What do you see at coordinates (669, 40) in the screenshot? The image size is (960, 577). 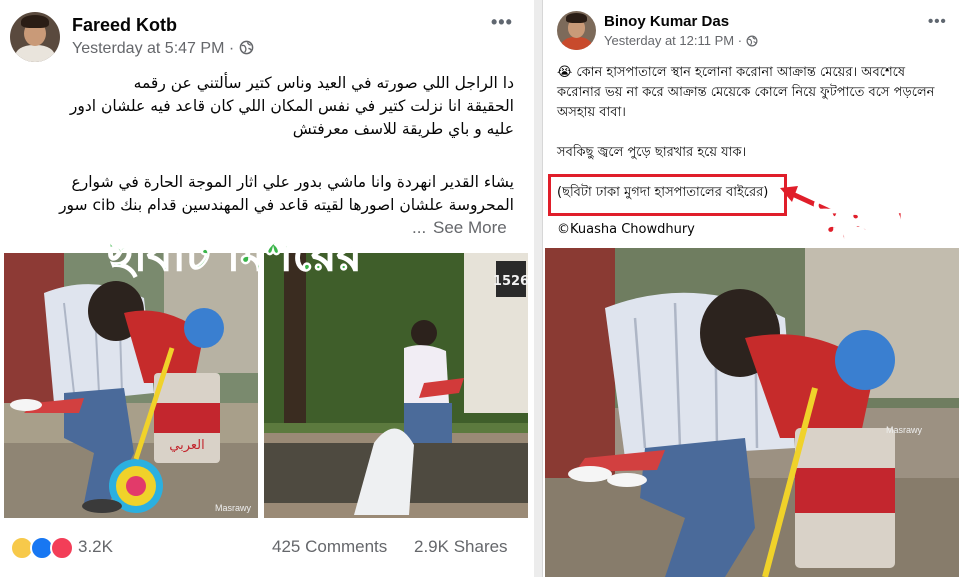 I see `timestamp-text: Yesterday at 12:11 PM` at bounding box center [669, 40].